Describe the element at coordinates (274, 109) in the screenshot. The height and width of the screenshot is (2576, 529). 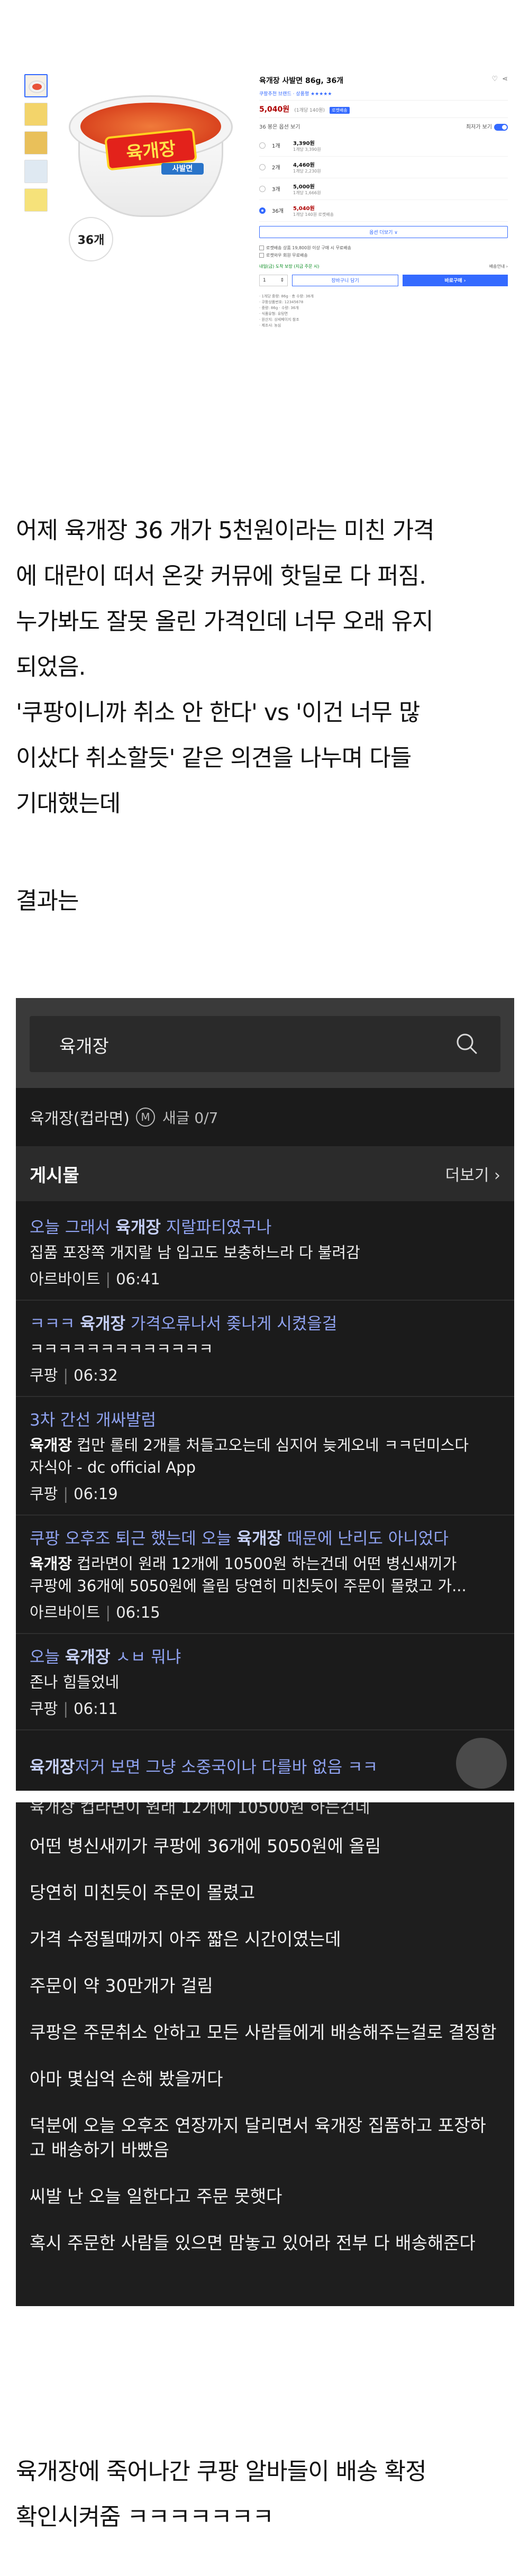
I see `product-price: 5,040원` at that location.